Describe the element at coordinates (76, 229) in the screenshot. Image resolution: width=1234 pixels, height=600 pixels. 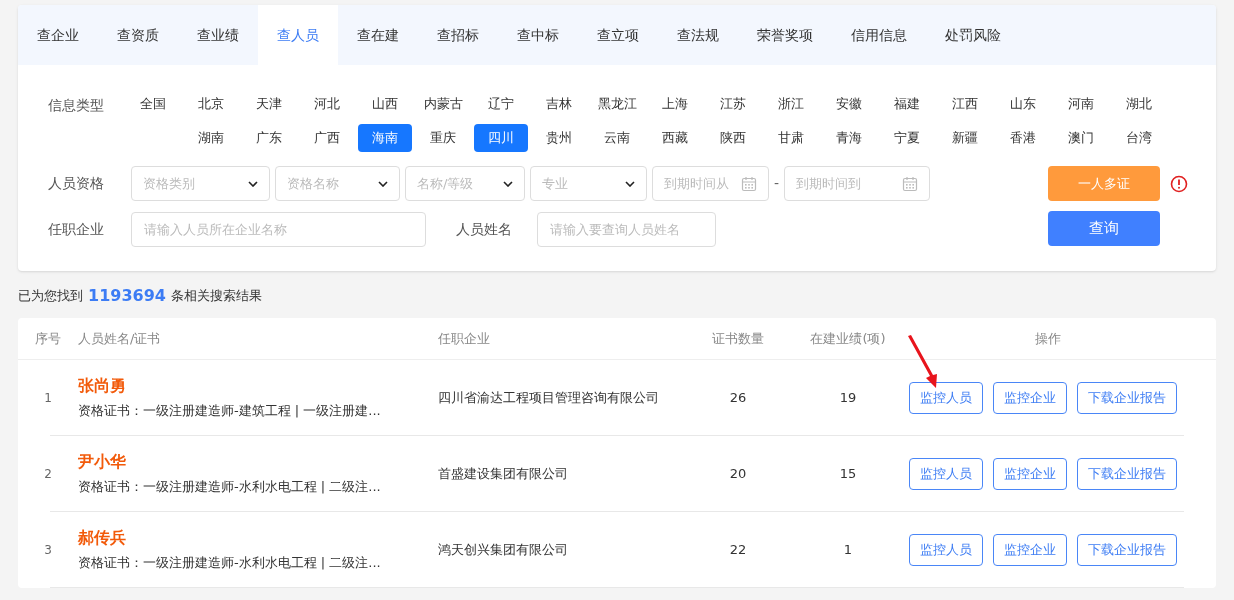
I see `filter-label: 任职企业` at that location.